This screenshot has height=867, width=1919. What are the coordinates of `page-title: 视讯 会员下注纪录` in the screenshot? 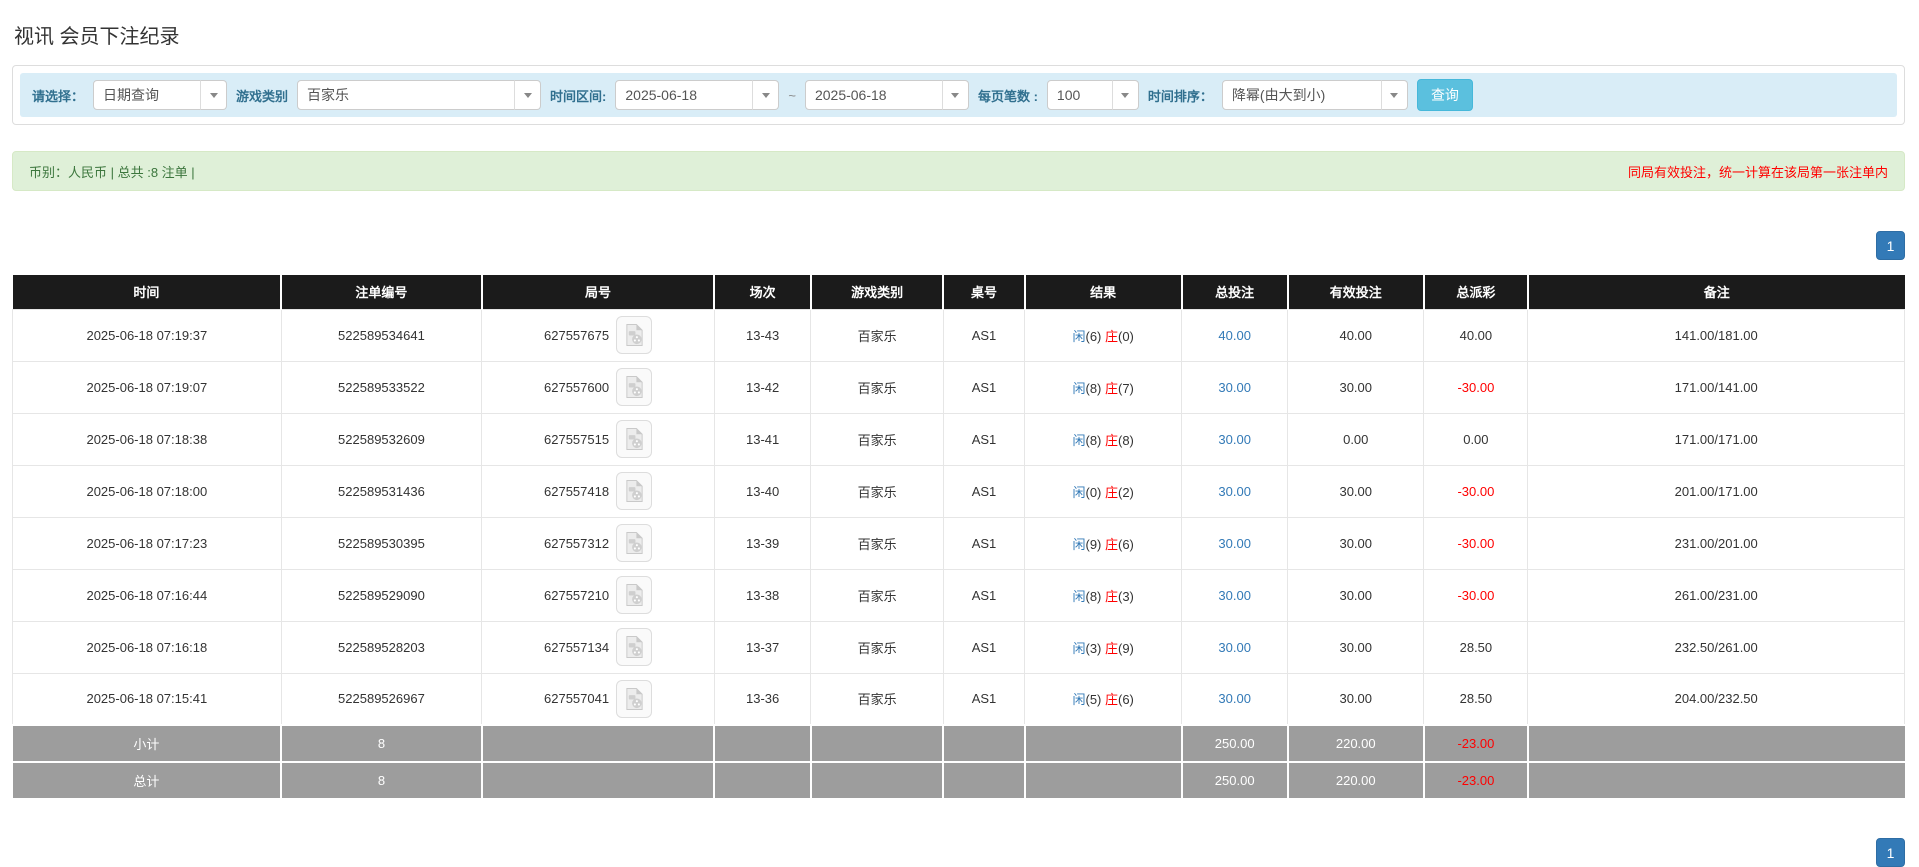 It's located at (97, 37).